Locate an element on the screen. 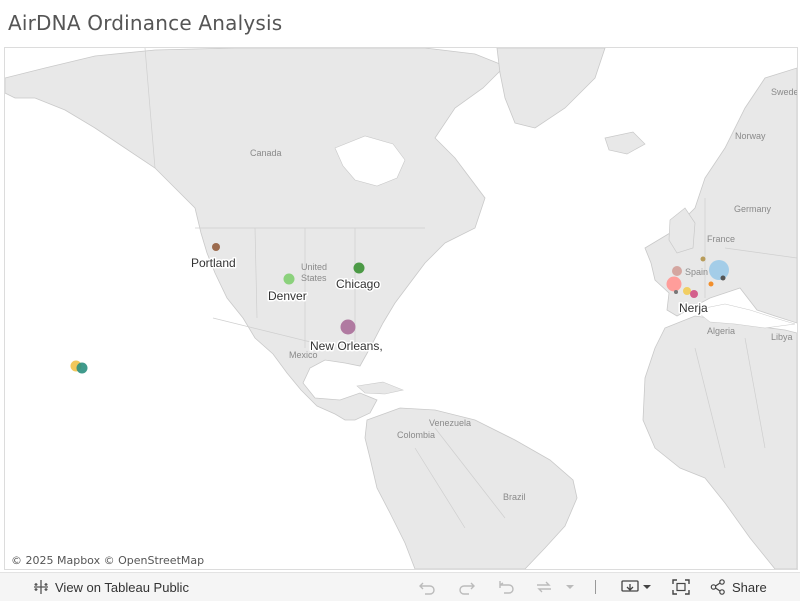 Image resolution: width=800 pixels, height=601 pixels. view-on-tableau-button: View on Tableau Public is located at coordinates (111, 587).